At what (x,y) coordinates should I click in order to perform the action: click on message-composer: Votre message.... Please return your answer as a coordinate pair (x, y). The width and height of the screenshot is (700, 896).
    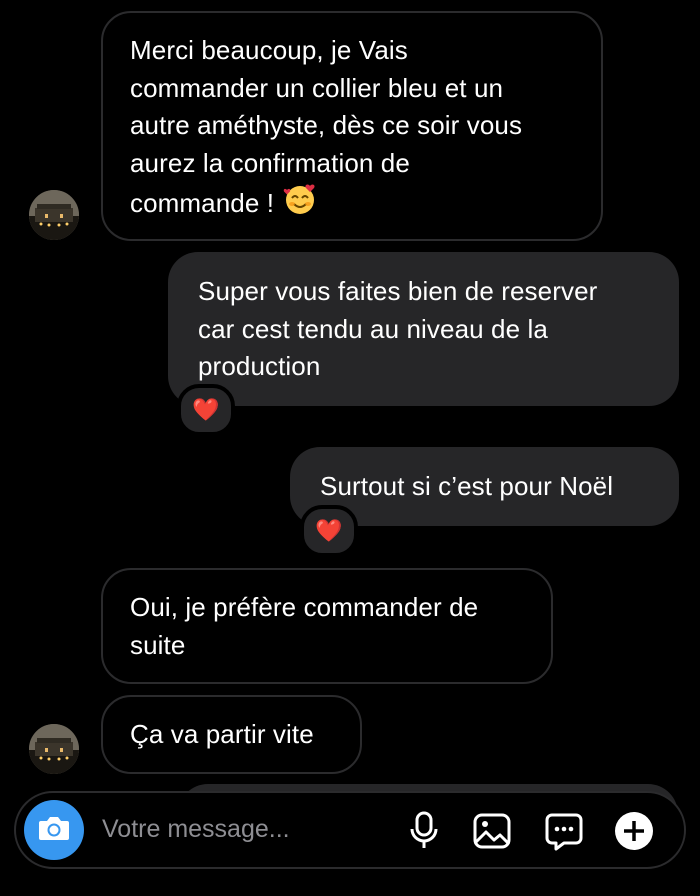
    Looking at the image, I should click on (350, 830).